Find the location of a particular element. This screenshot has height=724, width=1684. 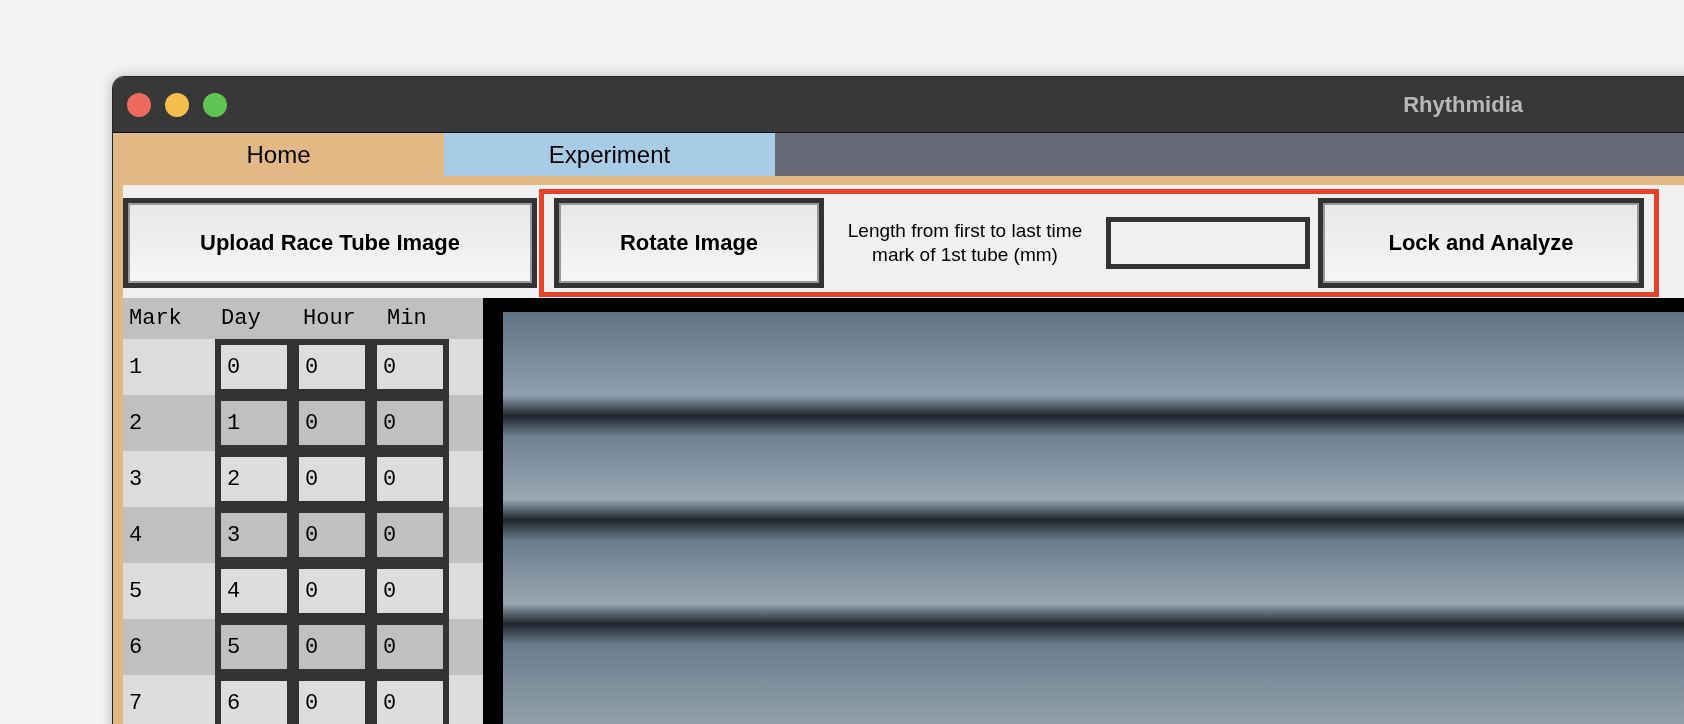

minimize-button is located at coordinates (177, 104).